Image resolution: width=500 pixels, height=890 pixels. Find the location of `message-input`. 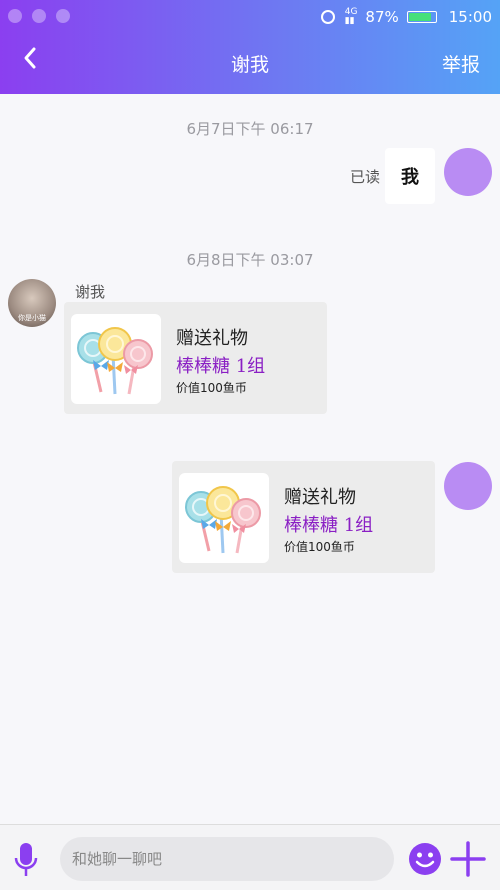

message-input is located at coordinates (227, 859).